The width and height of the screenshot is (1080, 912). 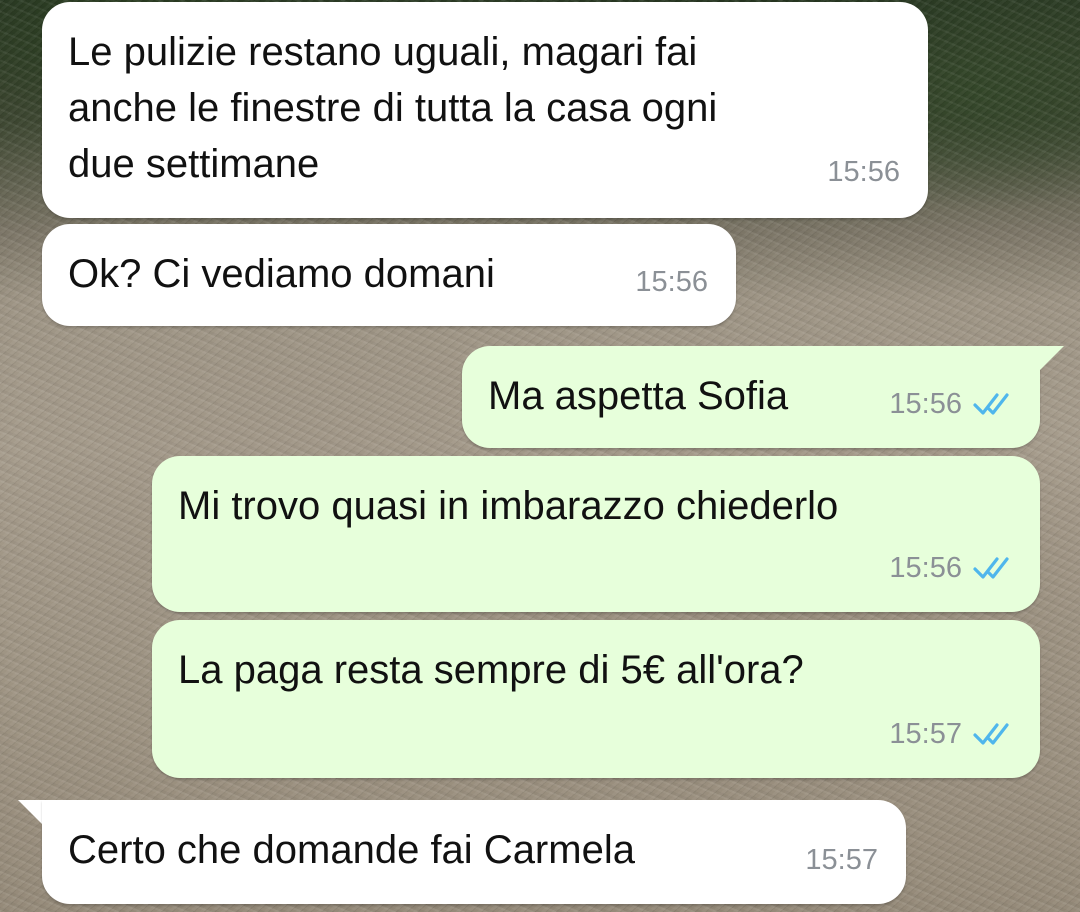 I want to click on message-bubble-outgoing: Ma aspetta Sofia 15:56, so click(x=751, y=397).